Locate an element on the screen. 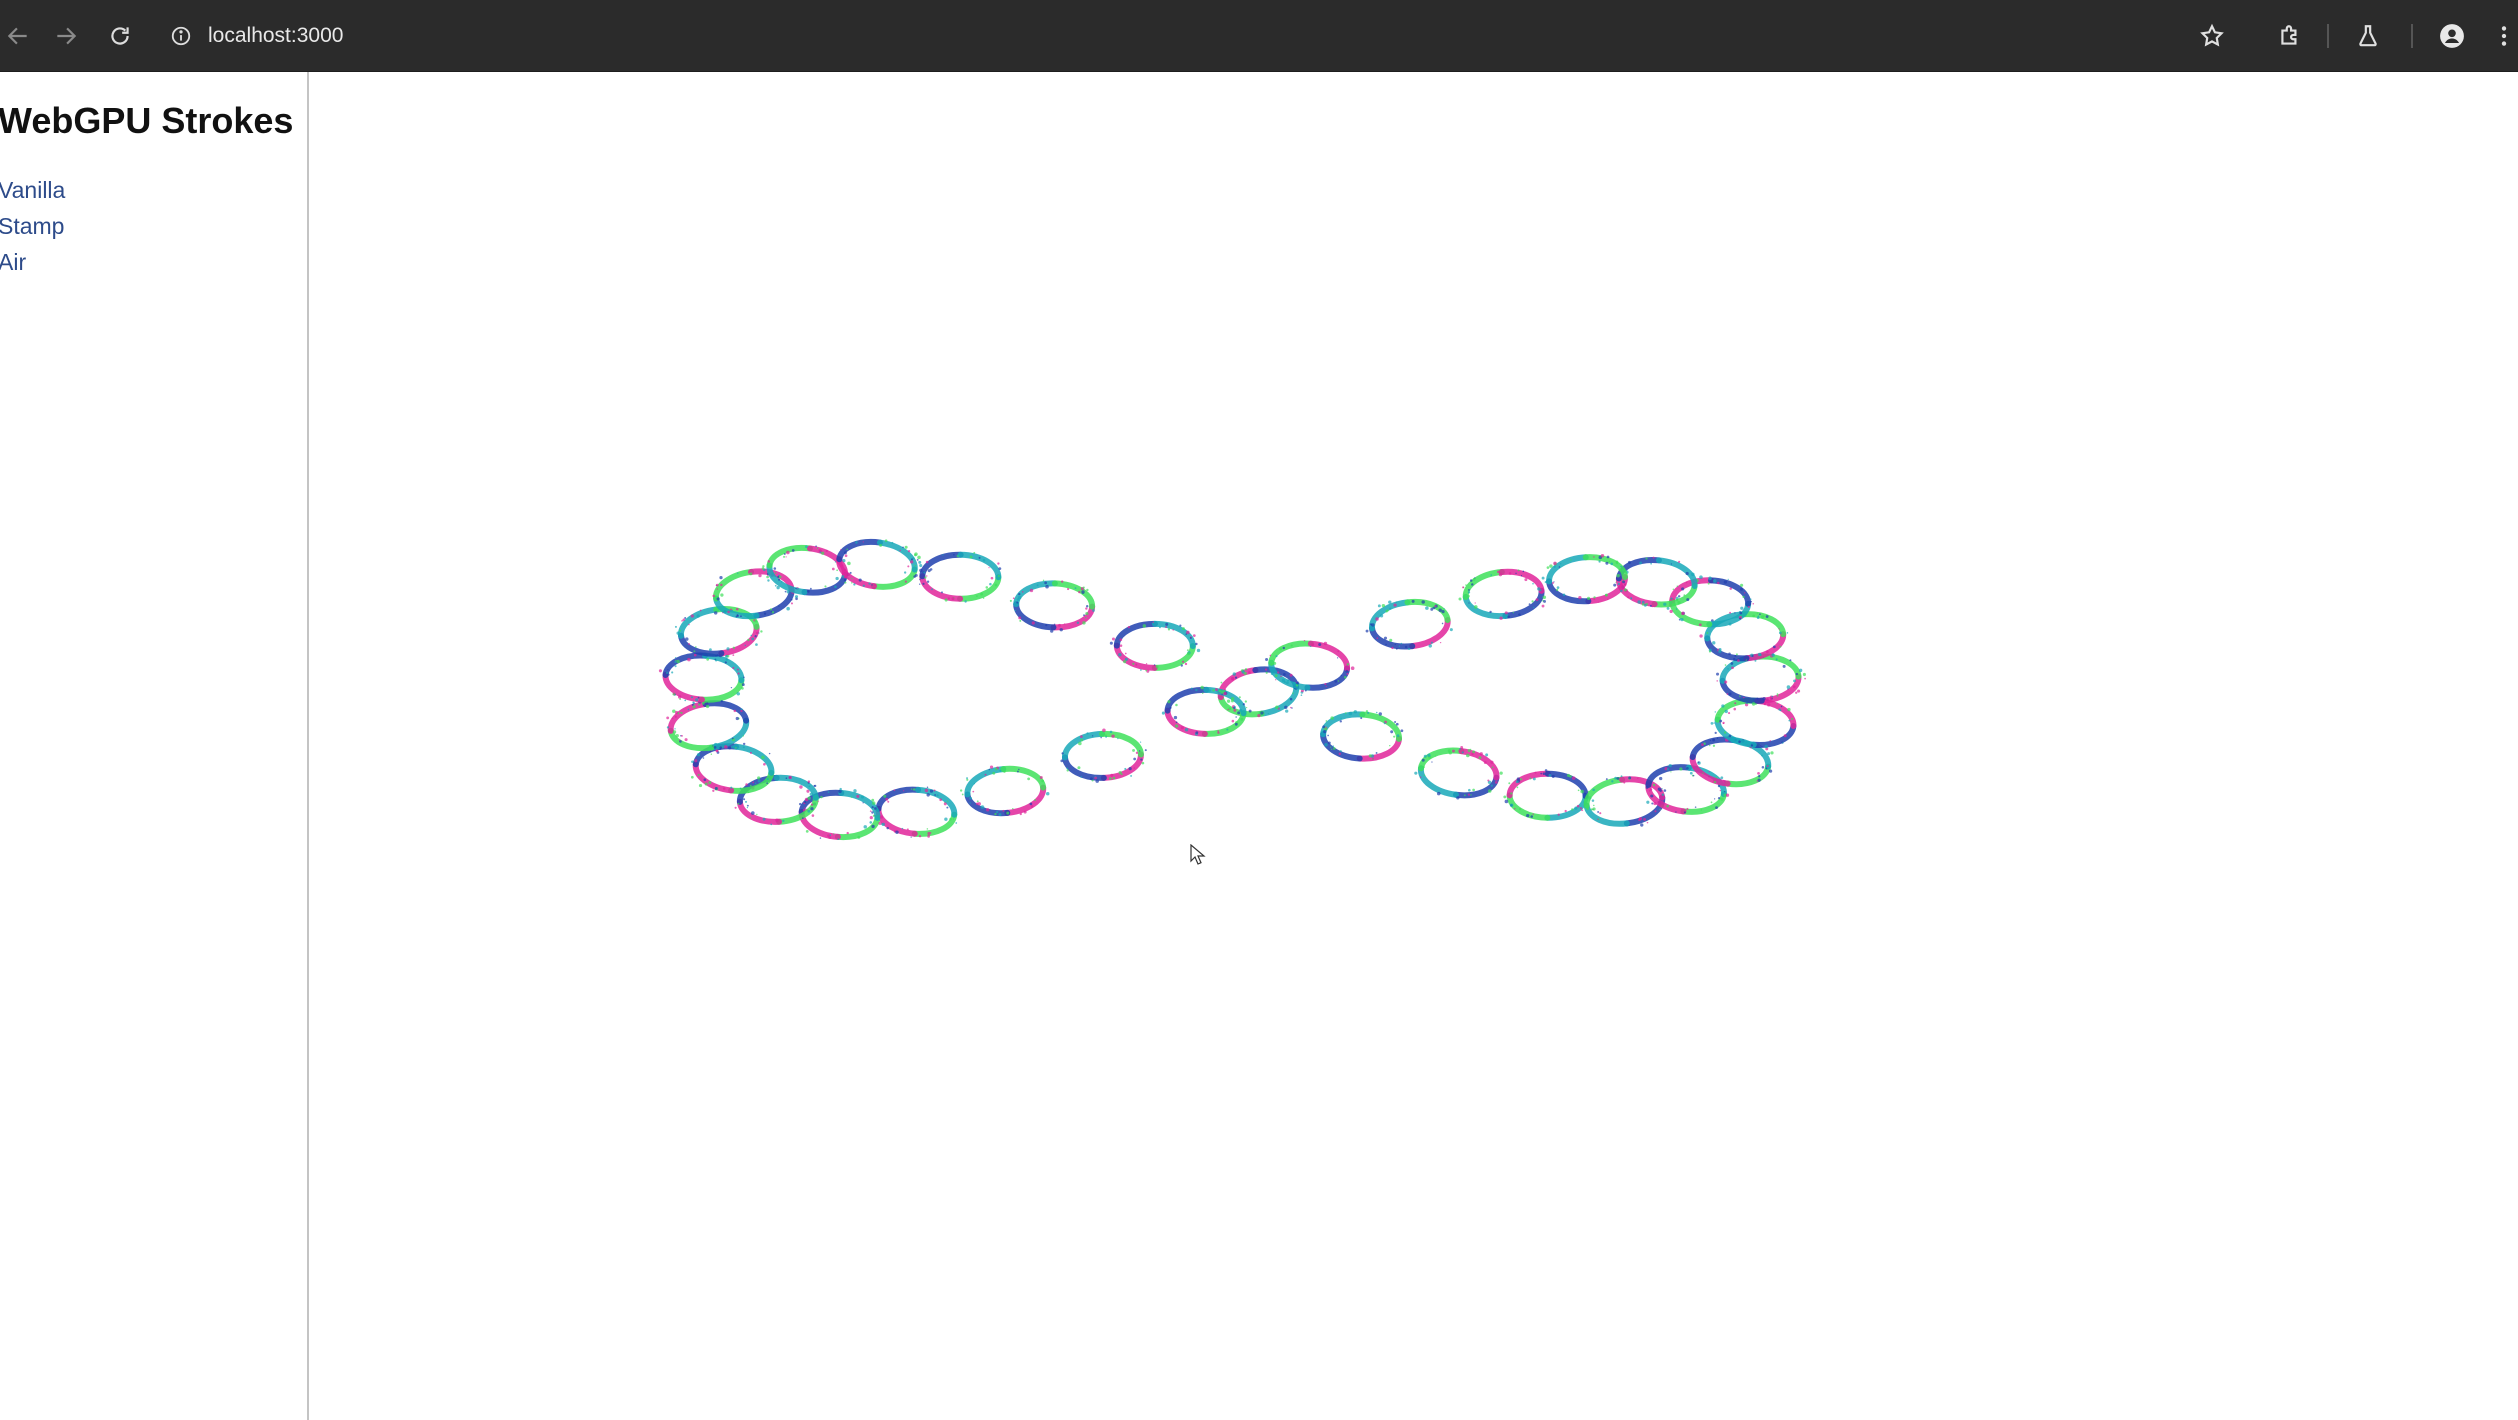  stroke-drawing is located at coordinates (1232, 689).